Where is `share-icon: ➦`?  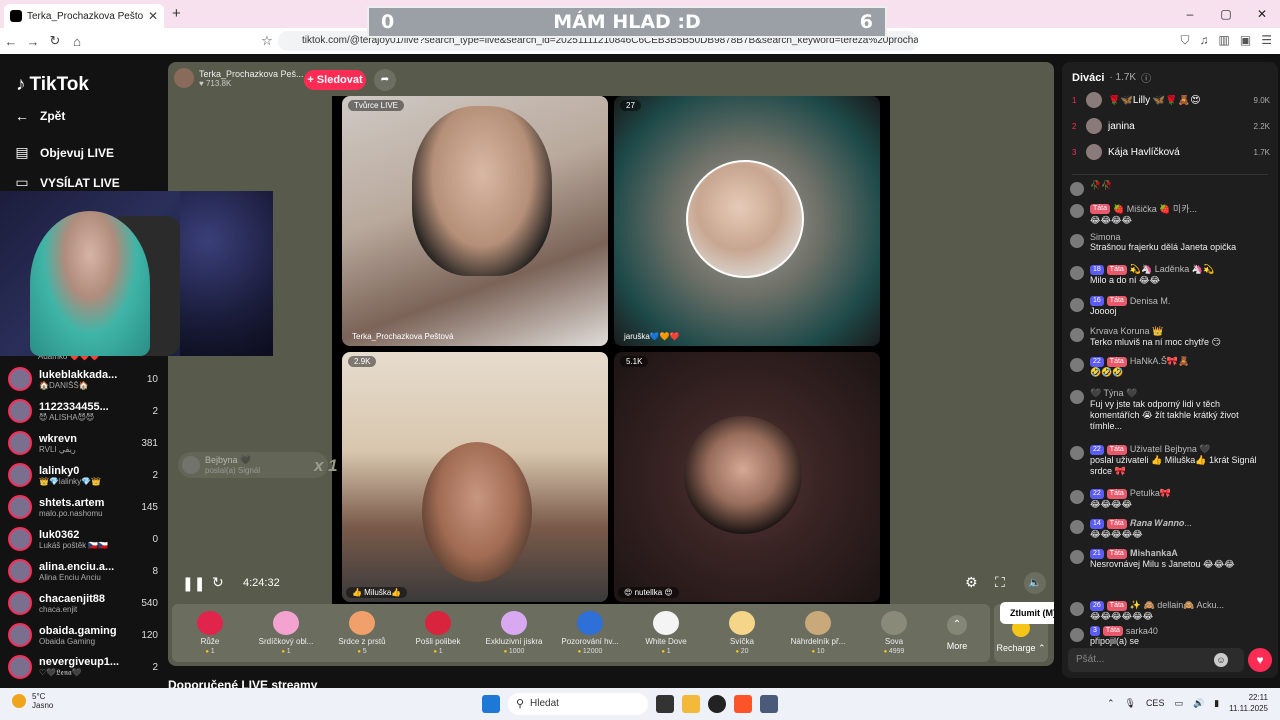
share-icon: ➦ is located at coordinates (385, 80).